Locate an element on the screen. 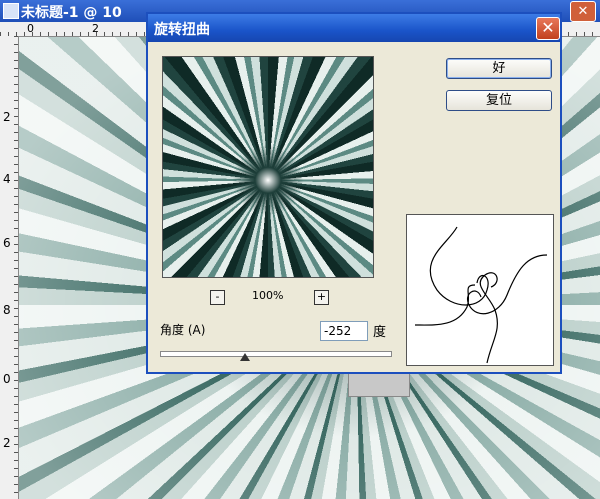  ruler-left-label: 4 is located at coordinates (7, 179).